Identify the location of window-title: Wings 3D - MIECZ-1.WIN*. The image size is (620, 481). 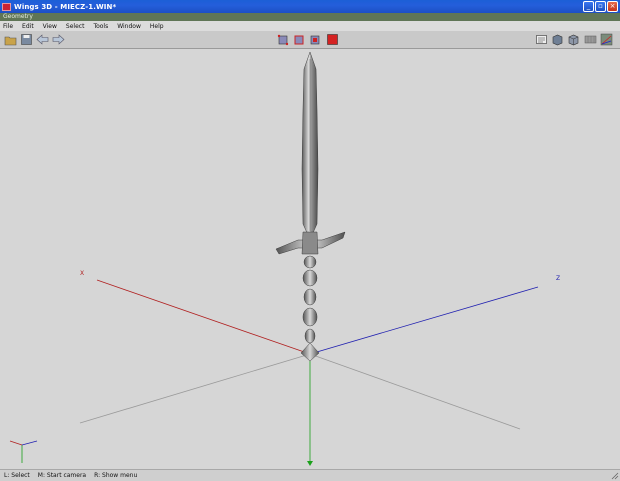
(65, 6).